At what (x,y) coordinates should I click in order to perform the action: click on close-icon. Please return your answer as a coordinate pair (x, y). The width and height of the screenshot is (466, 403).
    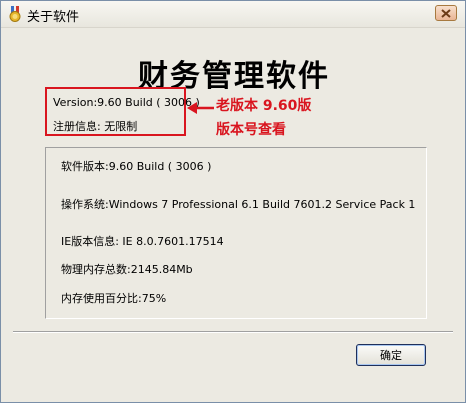
    Looking at the image, I should click on (446, 13).